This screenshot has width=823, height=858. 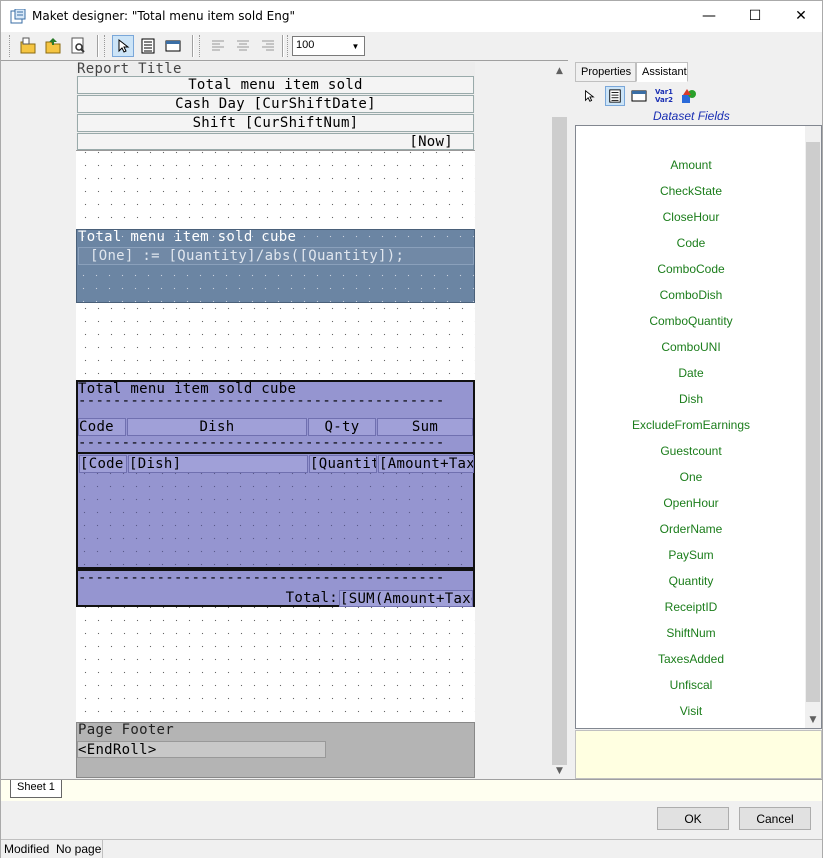 What do you see at coordinates (355, 46) in the screenshot?
I see `chevron-down-icon: ▼` at bounding box center [355, 46].